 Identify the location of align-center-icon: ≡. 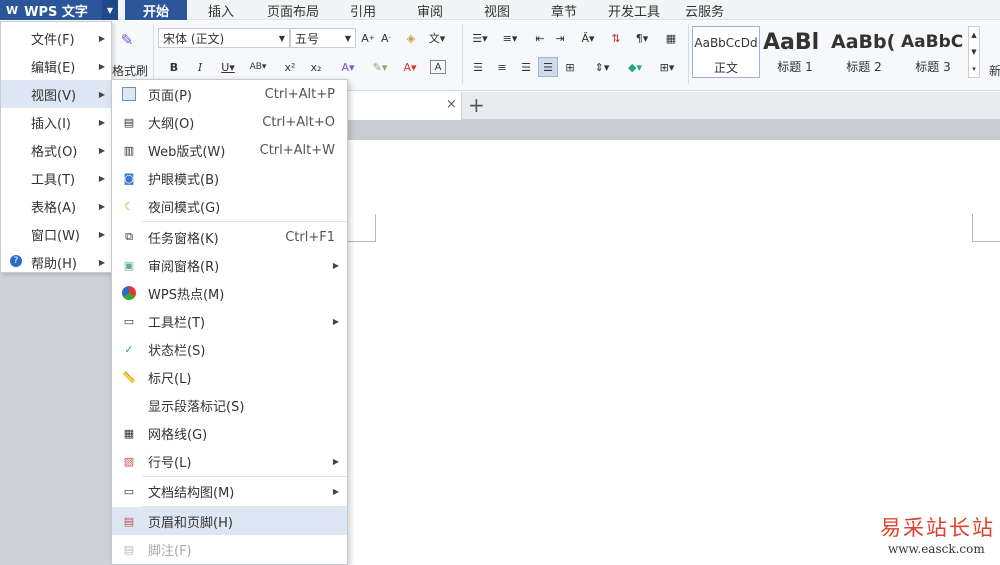
(502, 67).